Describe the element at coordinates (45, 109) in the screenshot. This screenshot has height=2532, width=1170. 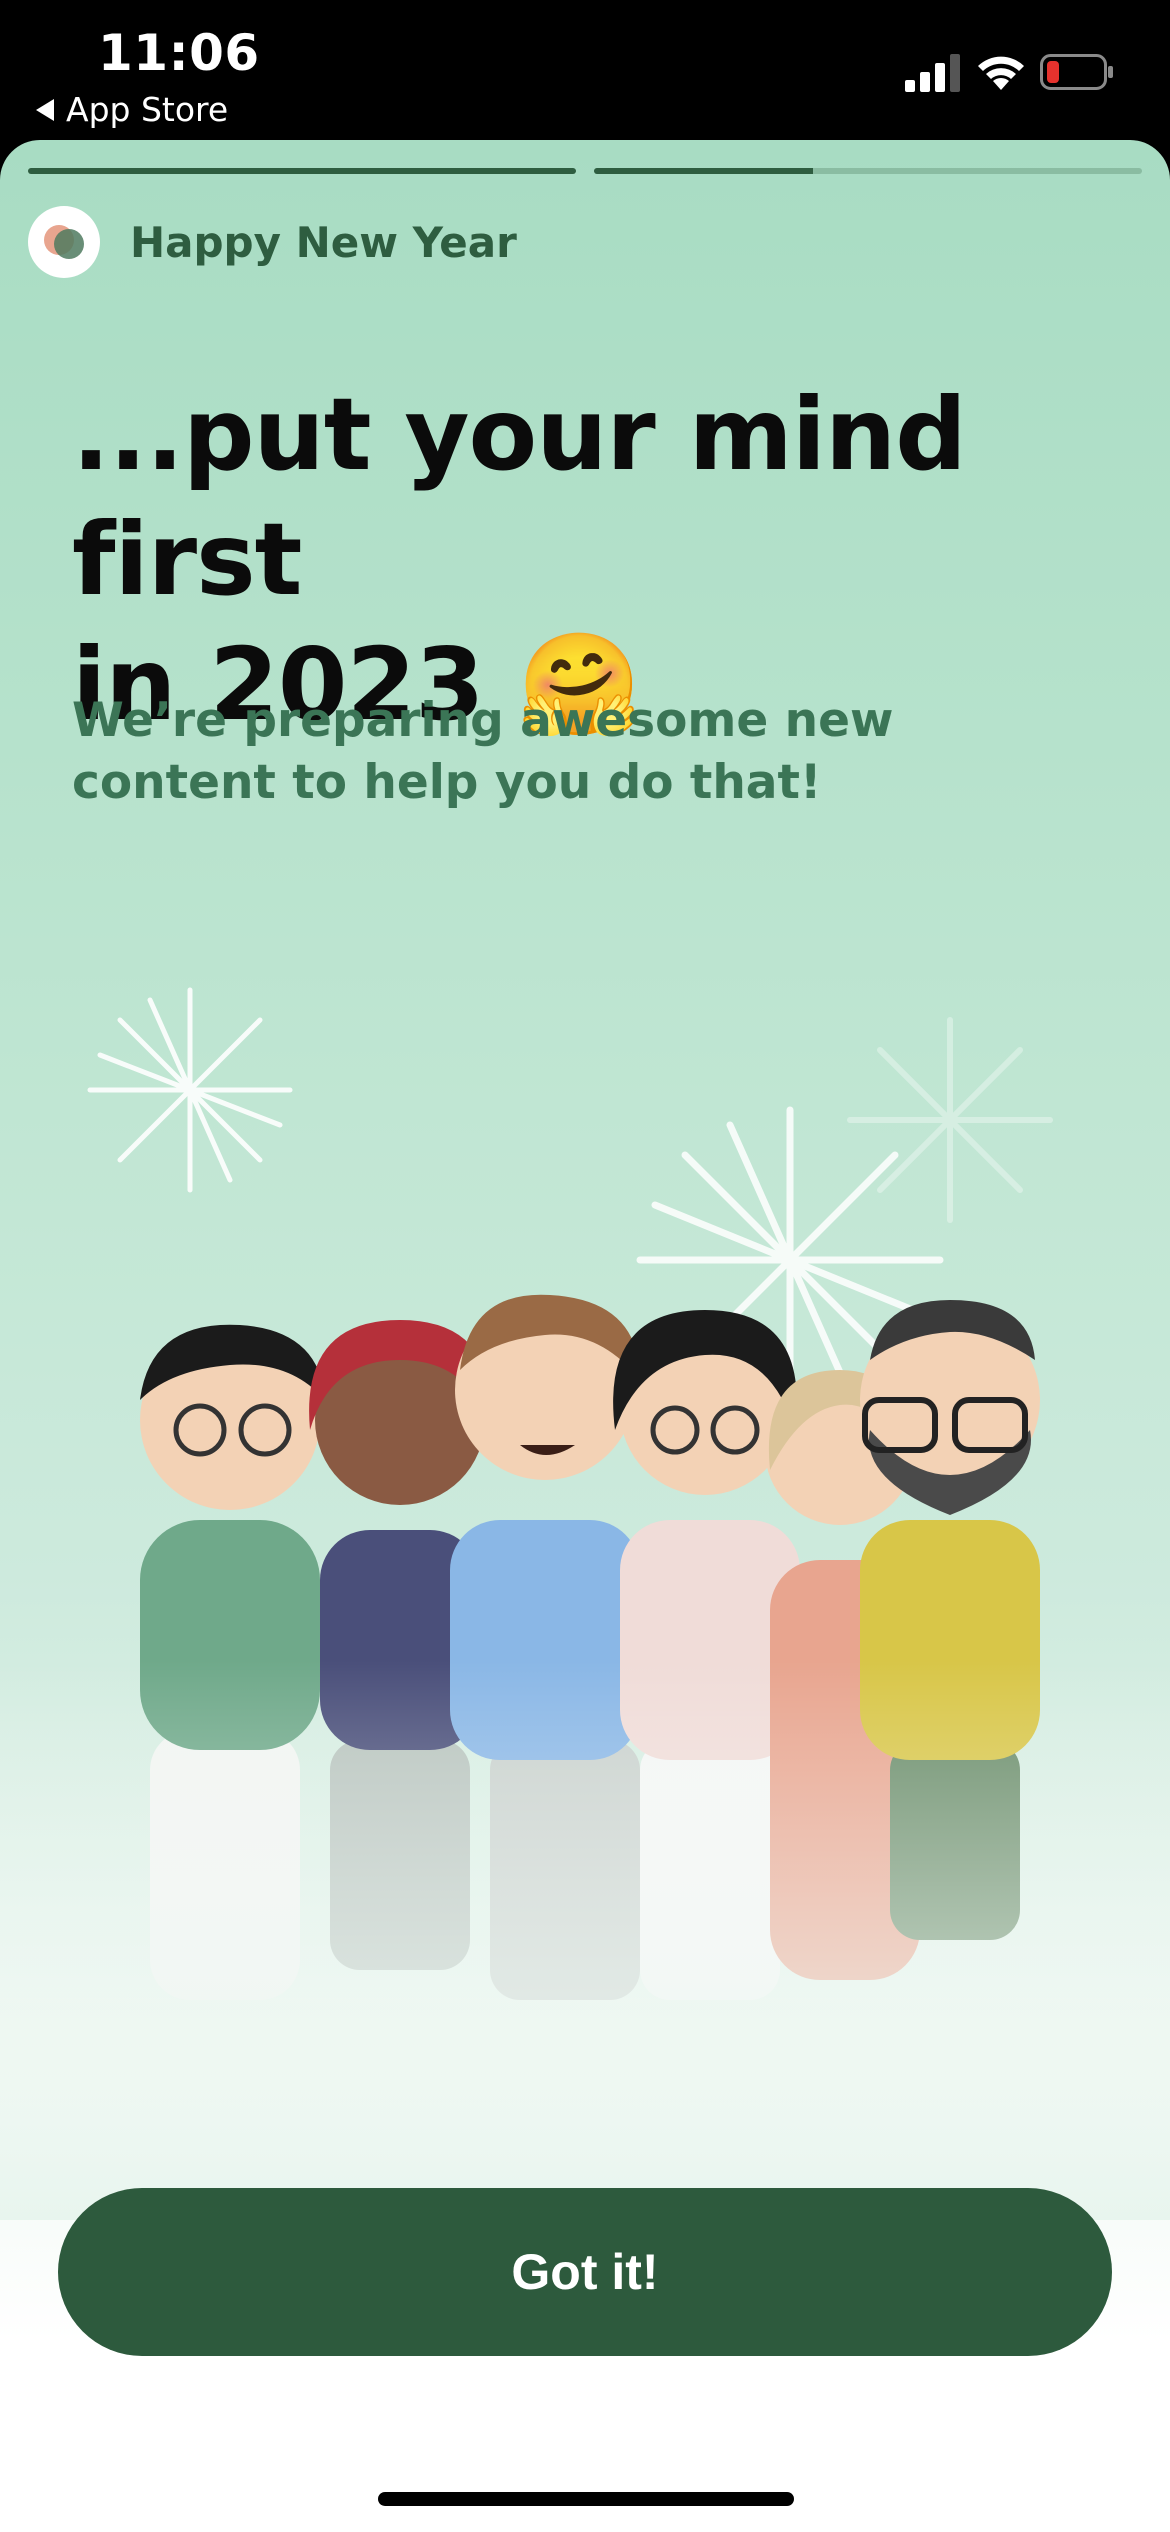
I see `back-arrow-icon` at that location.